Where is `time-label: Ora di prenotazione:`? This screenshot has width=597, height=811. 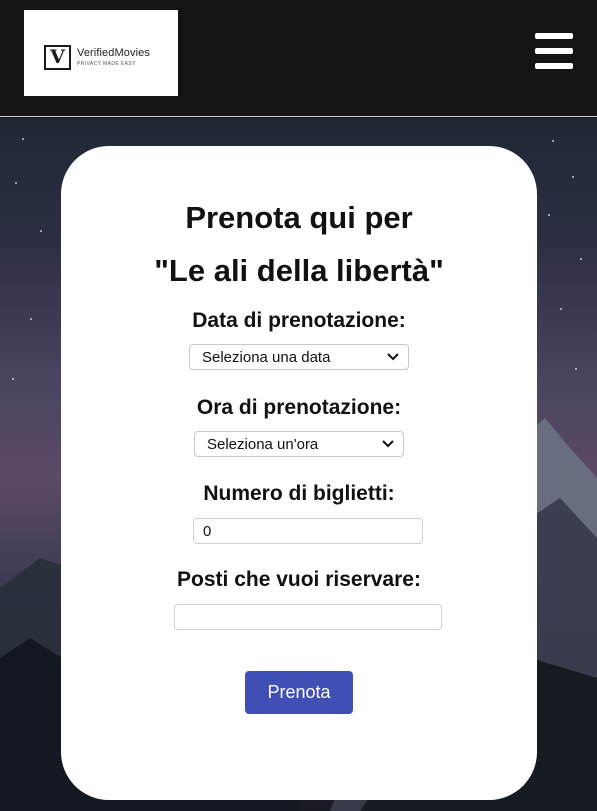
time-label: Ora di prenotazione: is located at coordinates (299, 407).